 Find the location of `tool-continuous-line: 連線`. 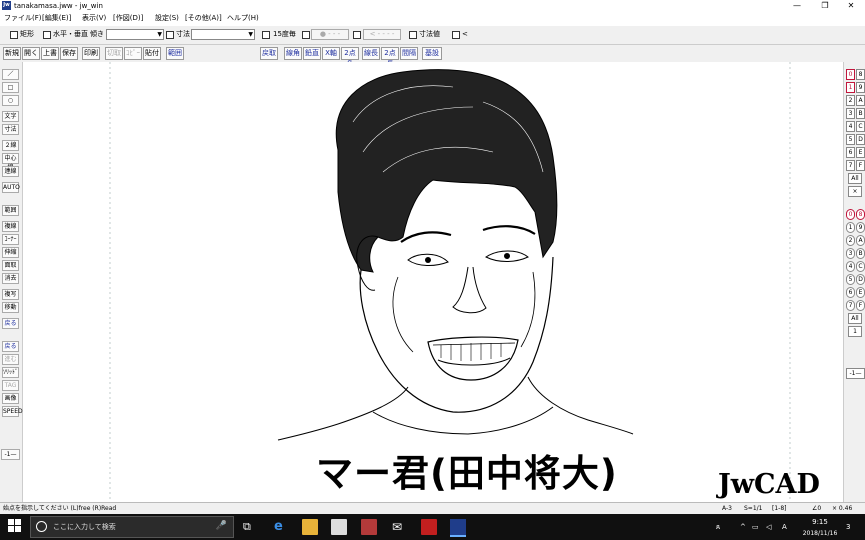

tool-continuous-line: 連線 is located at coordinates (10, 171).